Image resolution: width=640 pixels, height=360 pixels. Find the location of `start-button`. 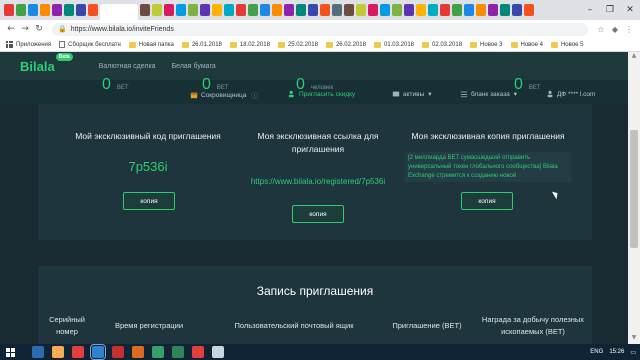

start-button is located at coordinates (10, 352).